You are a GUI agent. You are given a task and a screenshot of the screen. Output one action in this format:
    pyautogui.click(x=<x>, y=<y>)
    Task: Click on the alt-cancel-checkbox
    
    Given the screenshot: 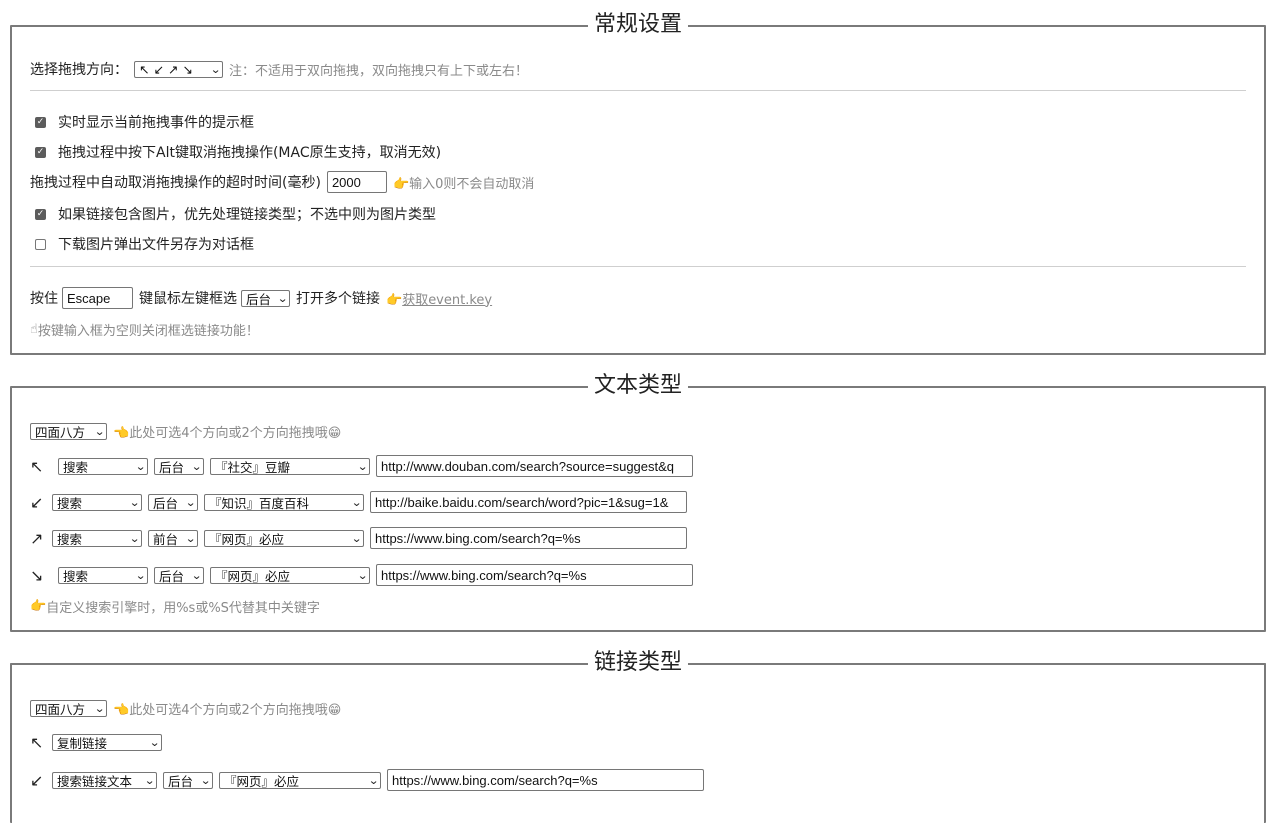 What is the action you would take?
    pyautogui.click(x=40, y=152)
    